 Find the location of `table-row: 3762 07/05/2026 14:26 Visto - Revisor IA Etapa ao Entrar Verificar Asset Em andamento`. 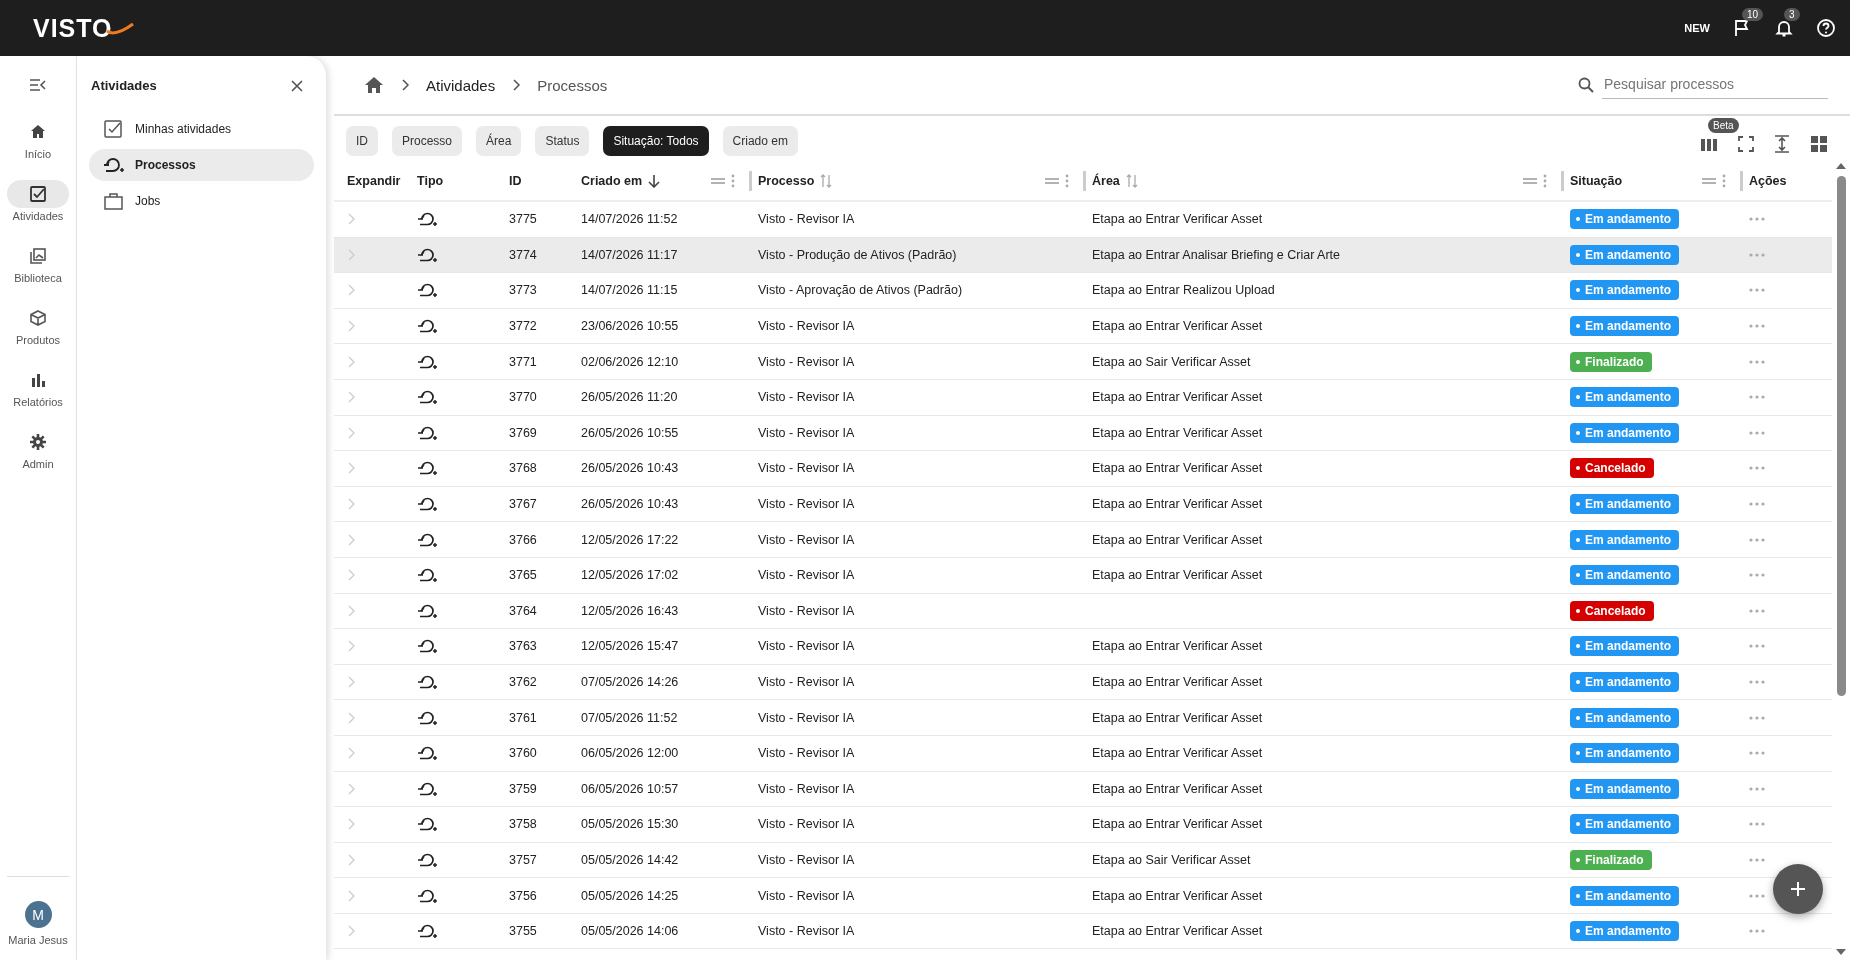

table-row: 3762 07/05/2026 14:26 Visto - Revisor IA Etapa ao Entrar Verificar Asset Em andamento is located at coordinates (1083, 682).